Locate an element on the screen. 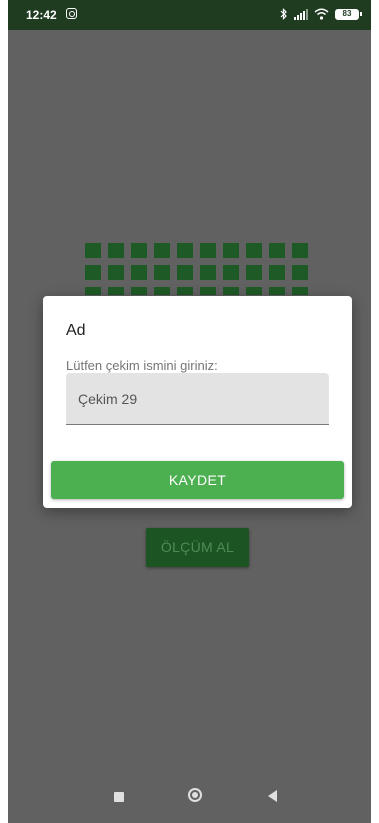 The image size is (379, 823). recent-apps-icon is located at coordinates (119, 797).